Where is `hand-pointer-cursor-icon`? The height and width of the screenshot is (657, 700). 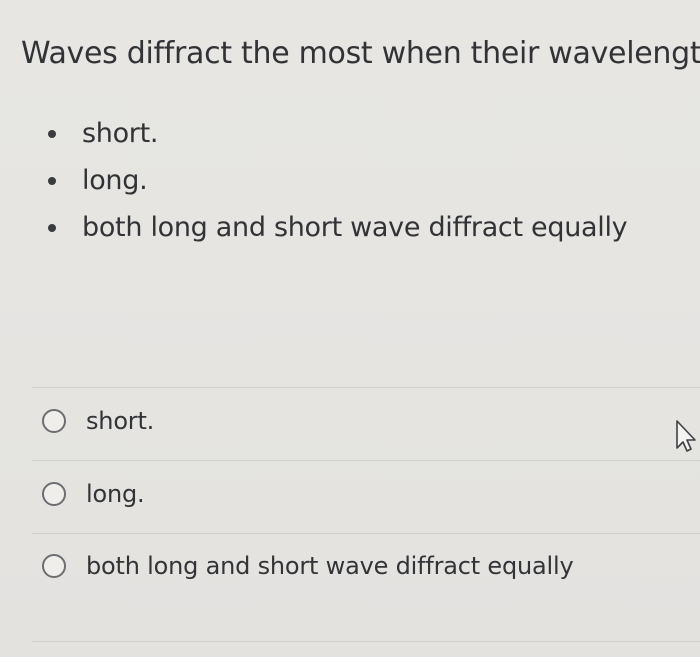 hand-pointer-cursor-icon is located at coordinates (686, 436).